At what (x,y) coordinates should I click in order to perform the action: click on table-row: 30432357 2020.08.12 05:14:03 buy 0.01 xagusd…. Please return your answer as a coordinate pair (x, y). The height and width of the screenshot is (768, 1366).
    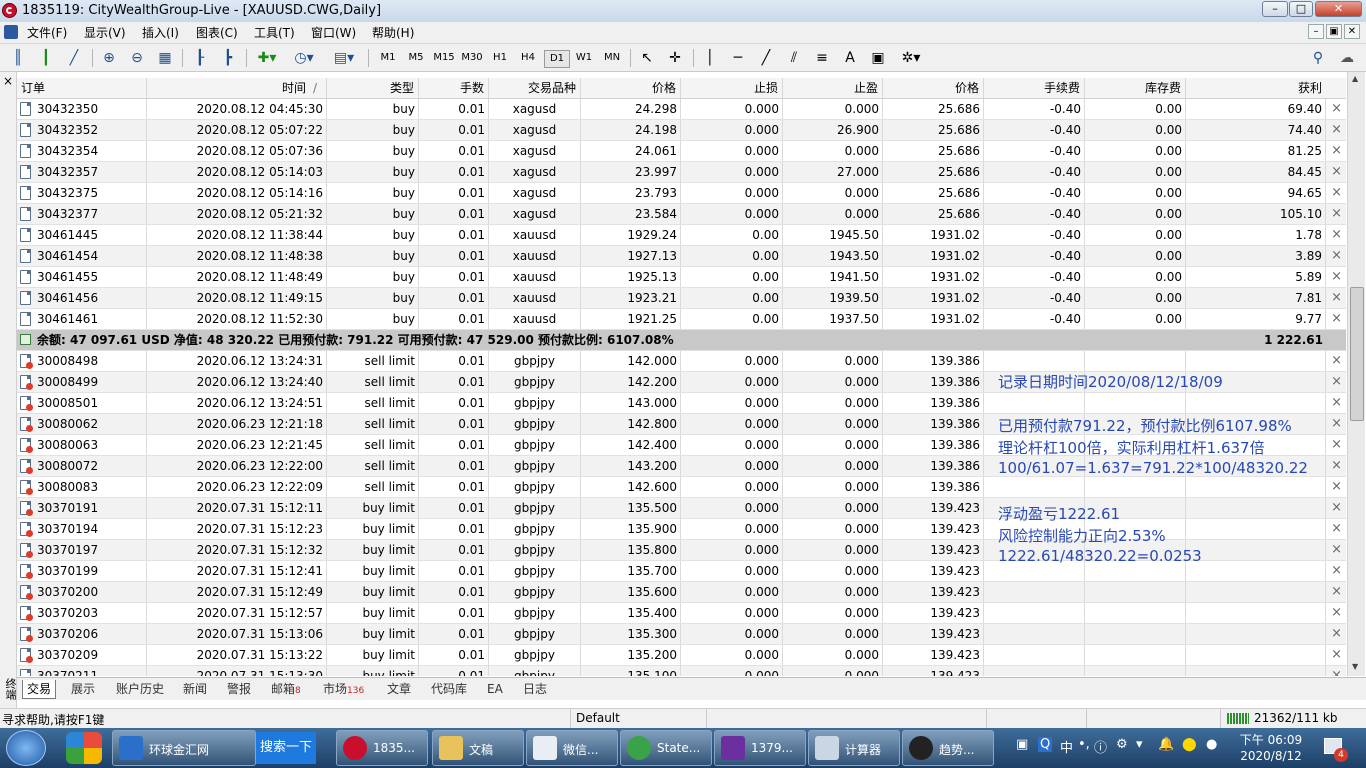
    Looking at the image, I should click on (681, 172).